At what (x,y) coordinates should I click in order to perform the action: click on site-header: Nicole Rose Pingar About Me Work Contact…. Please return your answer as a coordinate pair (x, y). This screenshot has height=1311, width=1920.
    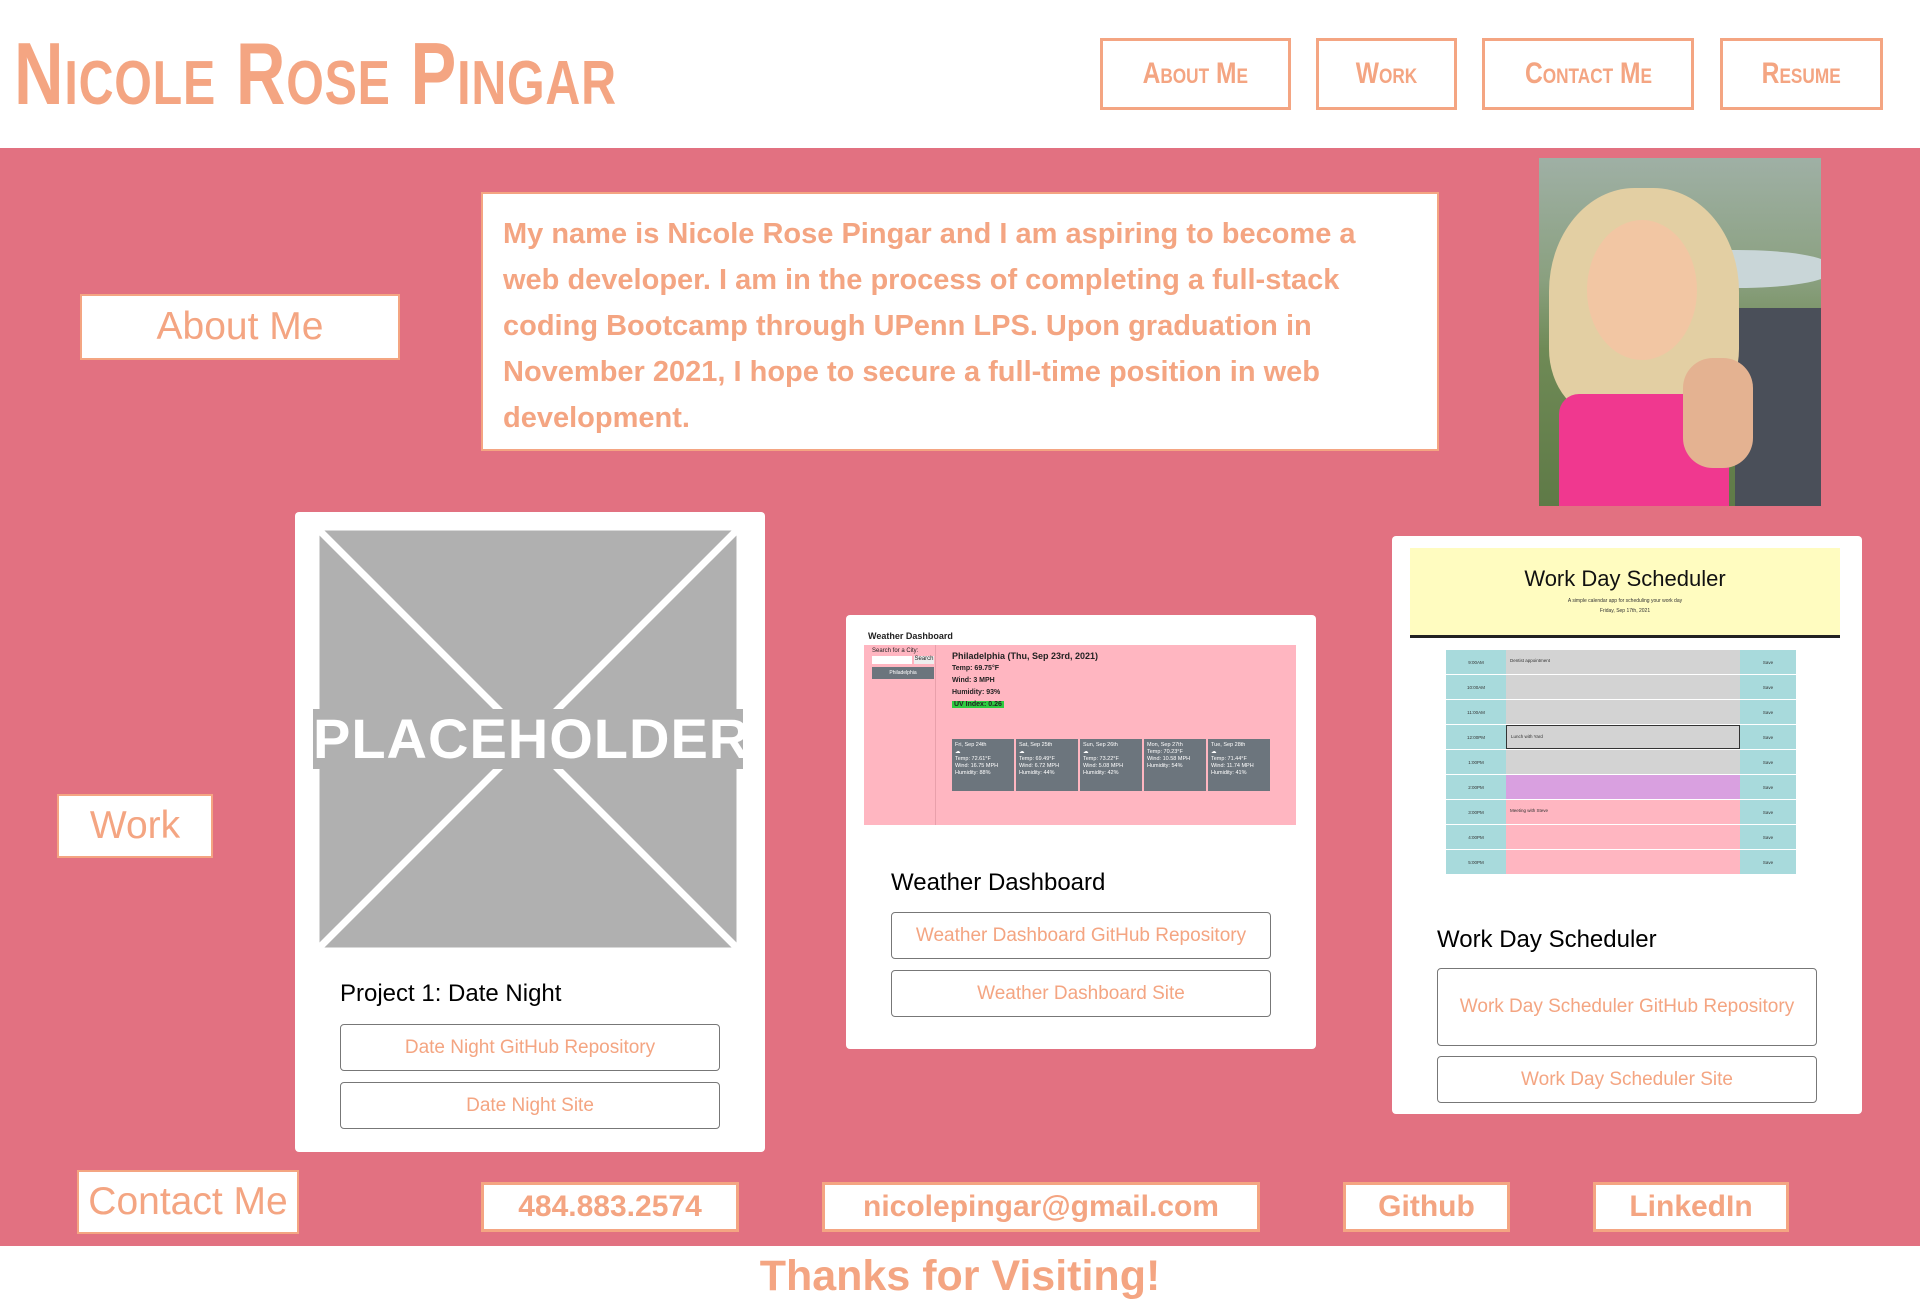
    Looking at the image, I should click on (960, 74).